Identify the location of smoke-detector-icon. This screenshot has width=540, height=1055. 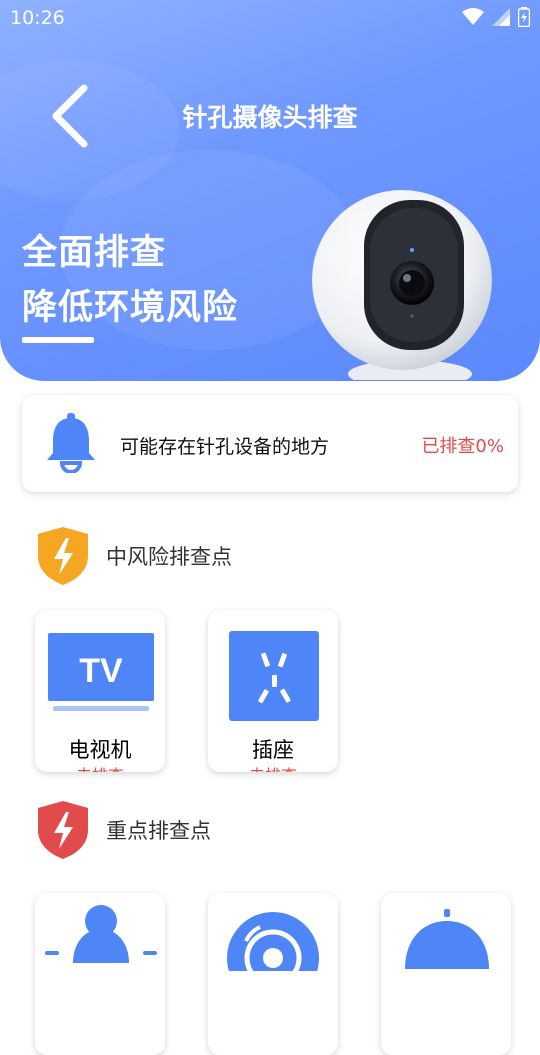
(273, 941).